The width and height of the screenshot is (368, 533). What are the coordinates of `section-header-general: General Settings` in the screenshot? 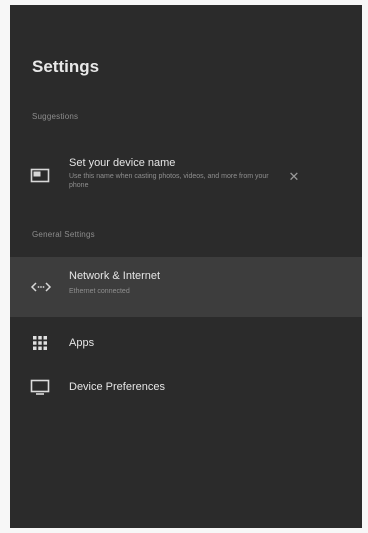 It's located at (63, 234).